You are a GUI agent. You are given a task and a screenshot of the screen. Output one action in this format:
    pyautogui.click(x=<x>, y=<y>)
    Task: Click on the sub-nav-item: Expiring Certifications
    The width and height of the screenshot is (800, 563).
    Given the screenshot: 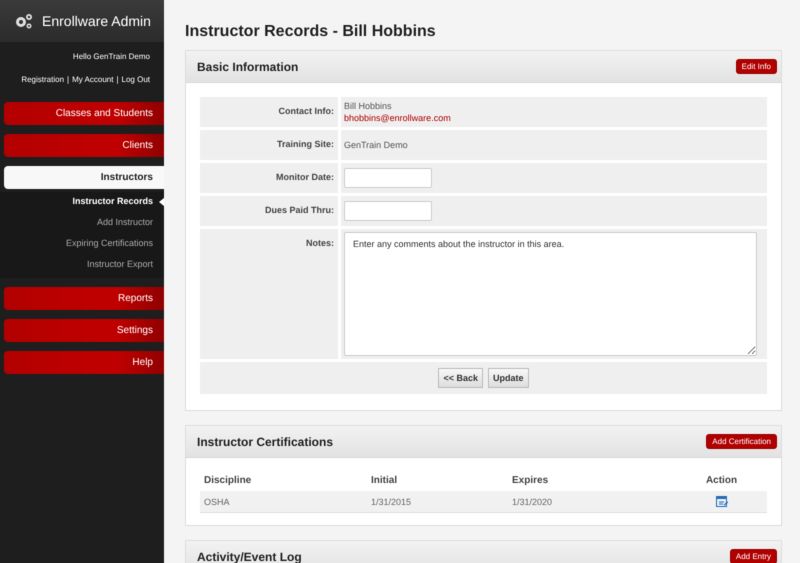 What is the action you would take?
    pyautogui.click(x=82, y=244)
    